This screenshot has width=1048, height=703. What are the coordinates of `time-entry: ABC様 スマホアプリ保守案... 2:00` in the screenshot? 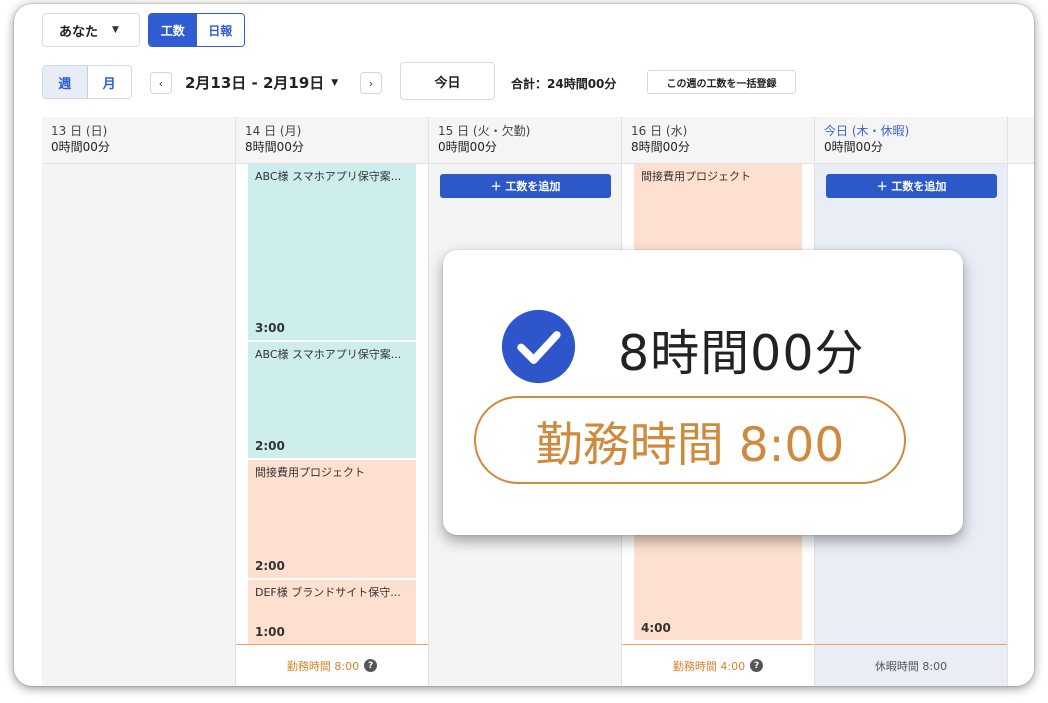 It's located at (332, 400).